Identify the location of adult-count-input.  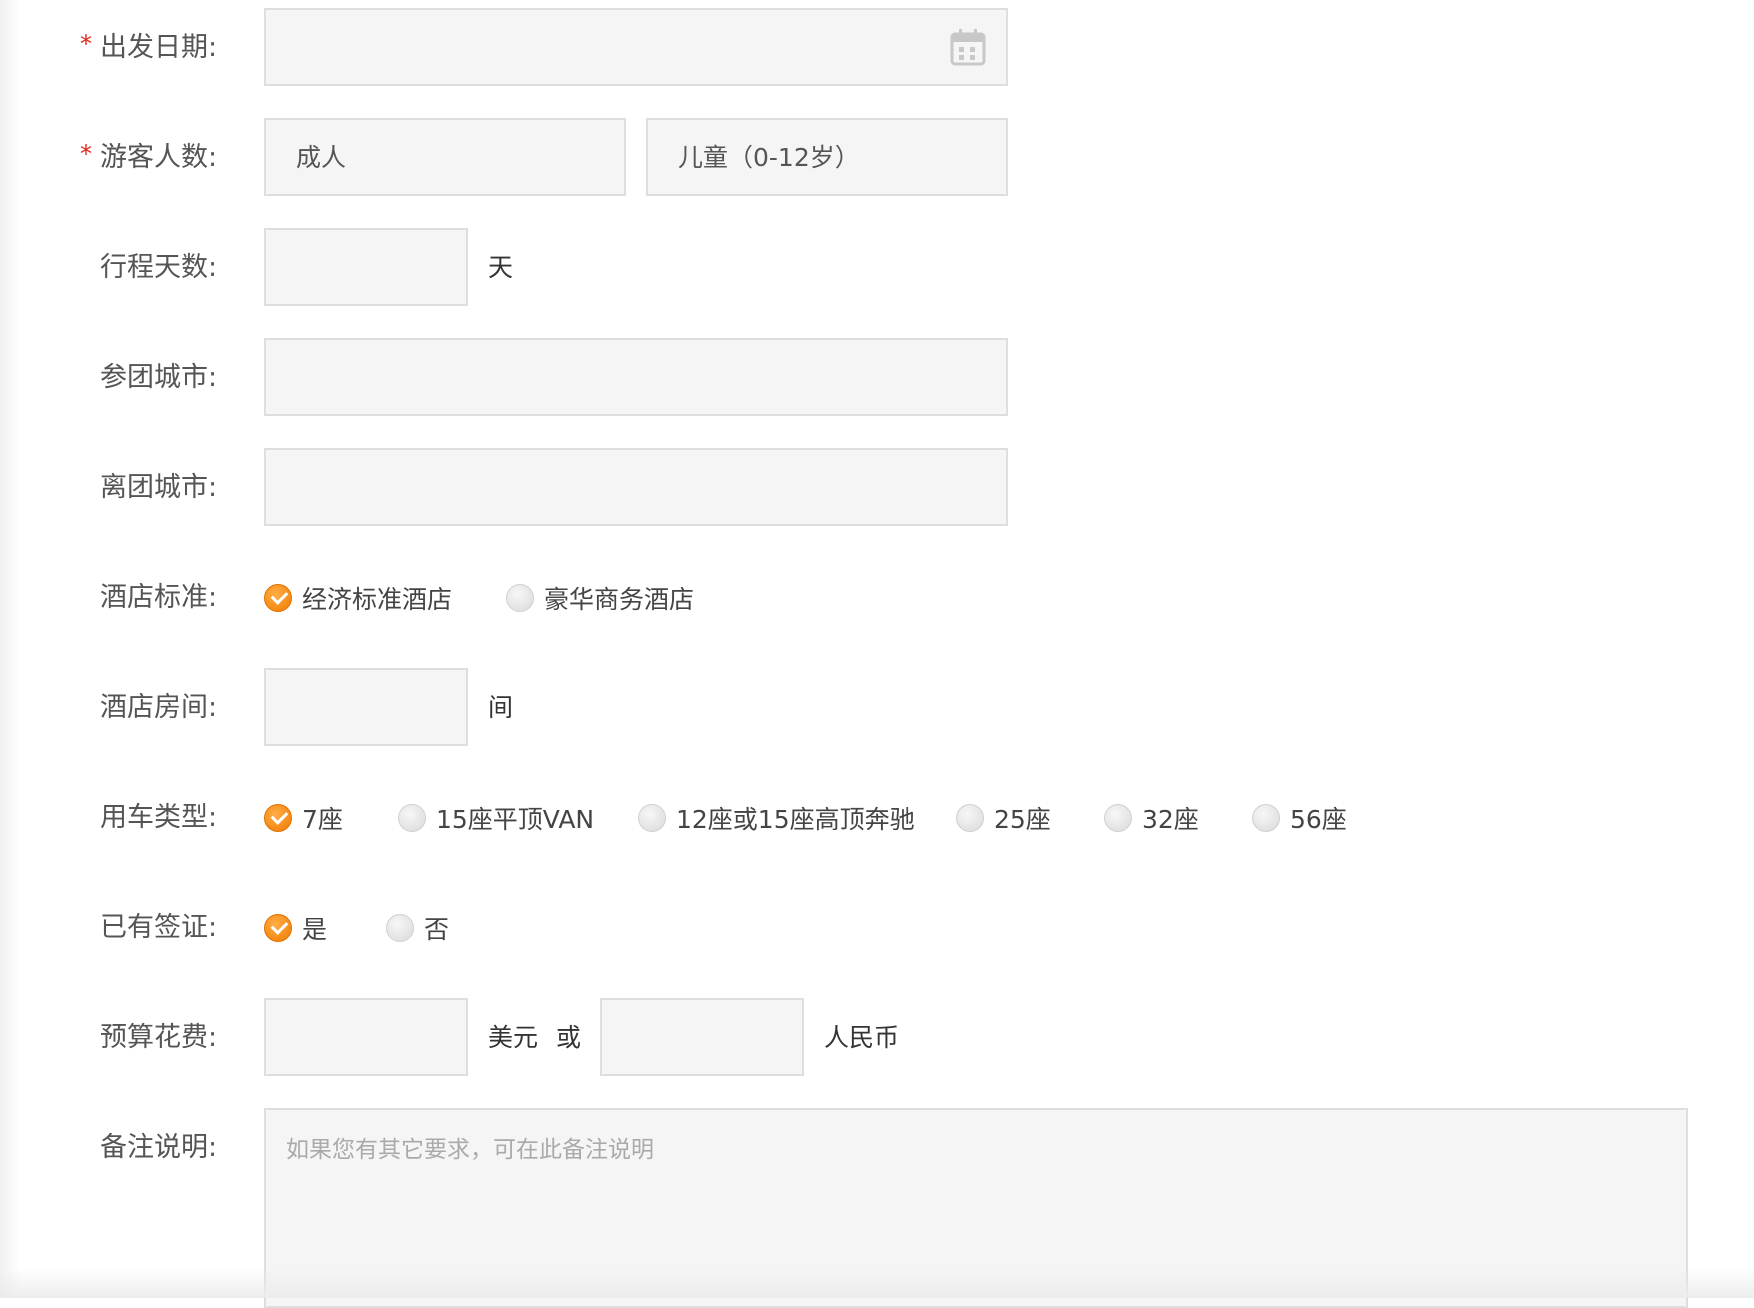
(445, 157).